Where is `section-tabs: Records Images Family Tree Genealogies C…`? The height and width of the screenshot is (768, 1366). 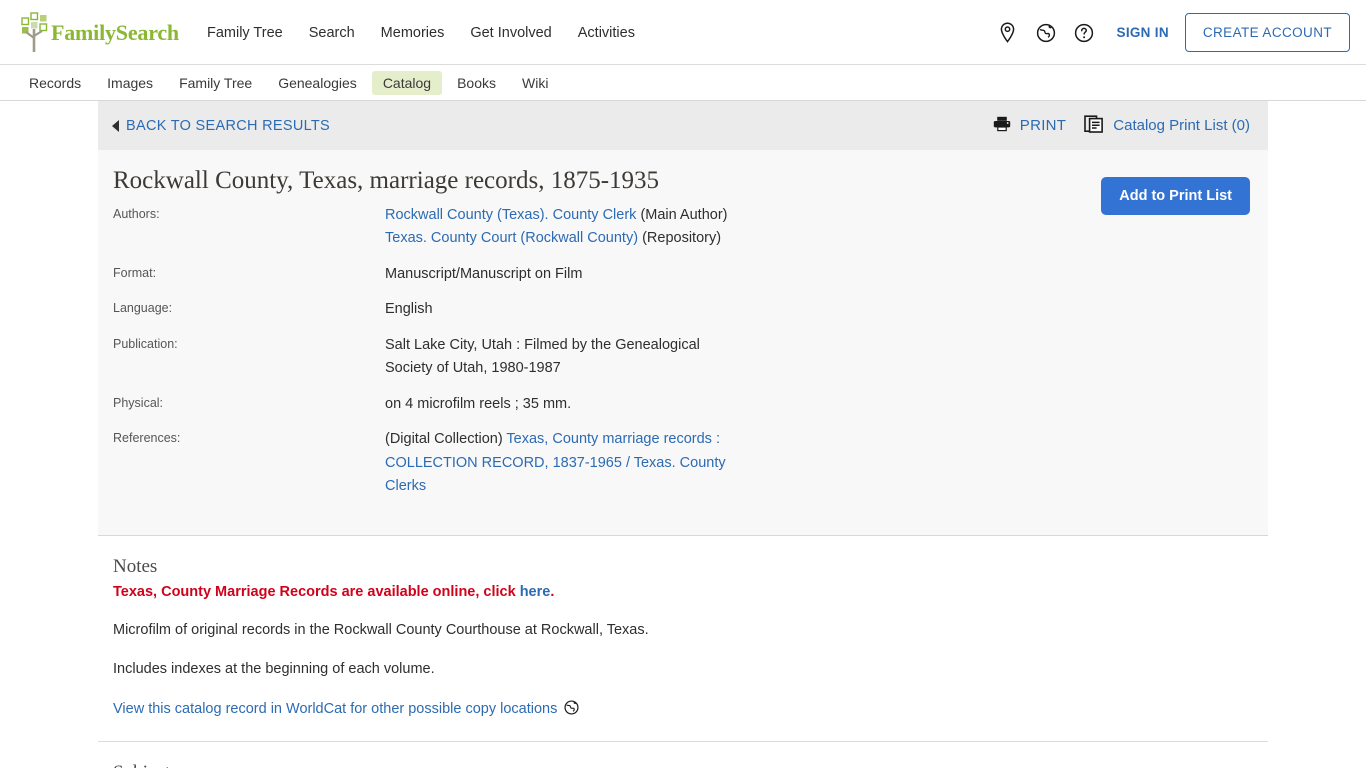
section-tabs: Records Images Family Tree Genealogies C… is located at coordinates (683, 83).